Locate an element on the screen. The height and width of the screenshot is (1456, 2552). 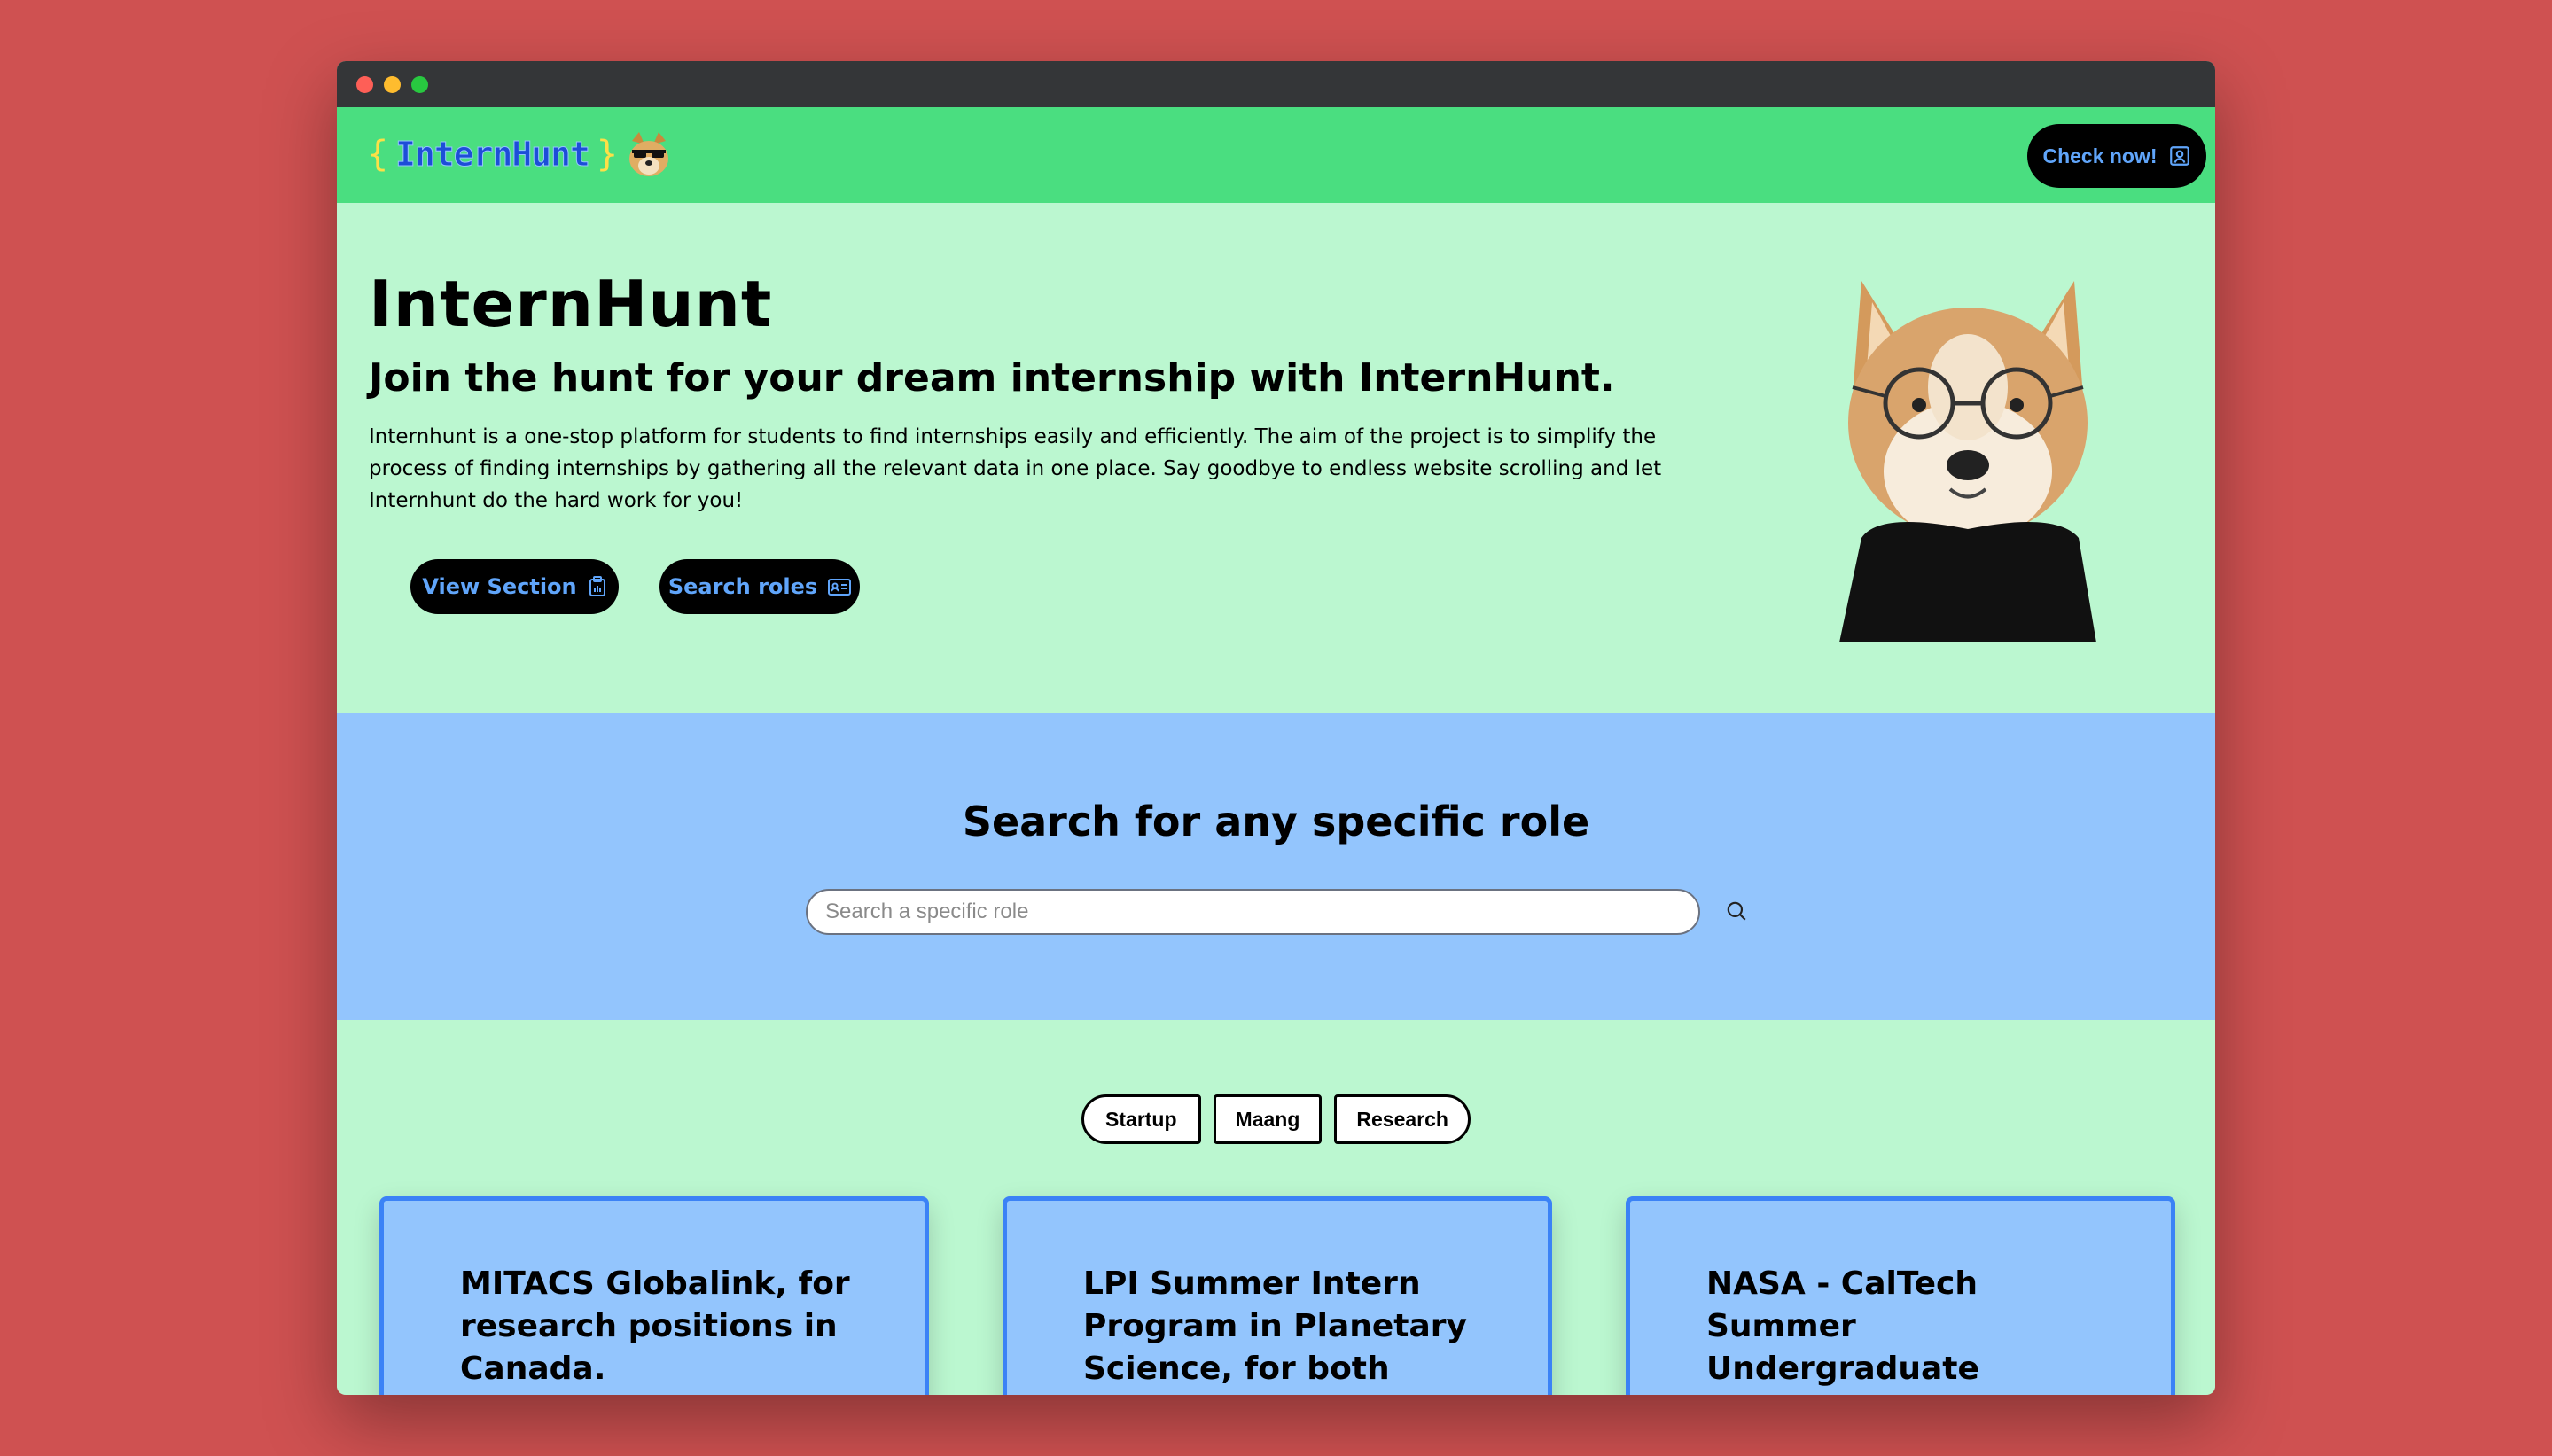
view-section-button: View Section is located at coordinates (514, 586).